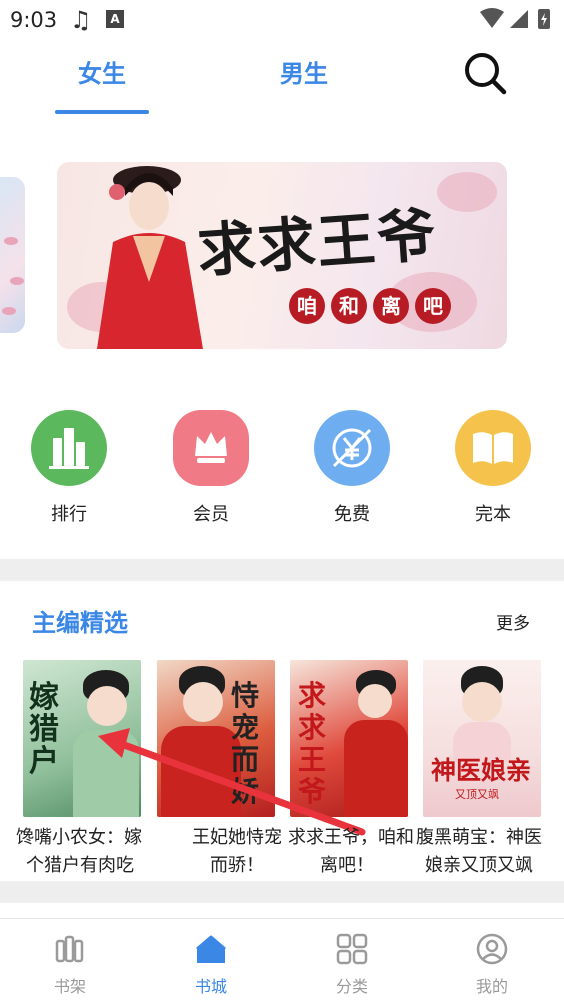 The image size is (564, 1004). Describe the element at coordinates (282, 961) in the screenshot. I see `bottom-navigation: 书架 书城 分类 我的` at that location.